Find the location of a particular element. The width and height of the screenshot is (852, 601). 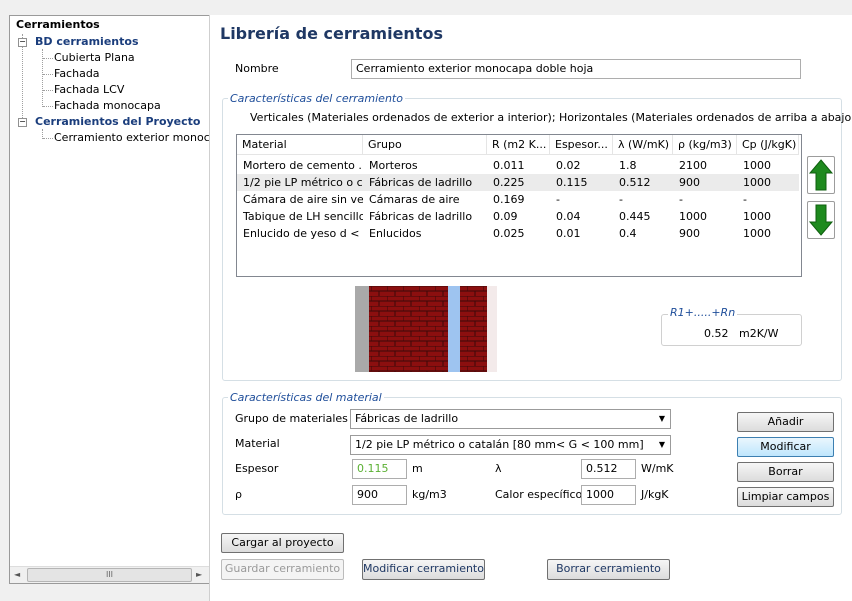

cell-r: 0.011 is located at coordinates (509, 165).